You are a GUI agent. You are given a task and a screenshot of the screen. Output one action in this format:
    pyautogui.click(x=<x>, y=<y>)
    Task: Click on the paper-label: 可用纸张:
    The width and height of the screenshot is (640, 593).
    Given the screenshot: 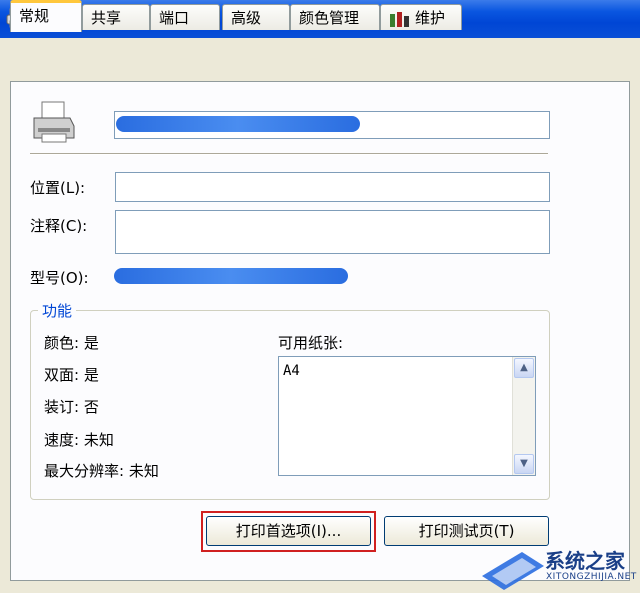 What is the action you would take?
    pyautogui.click(x=311, y=343)
    